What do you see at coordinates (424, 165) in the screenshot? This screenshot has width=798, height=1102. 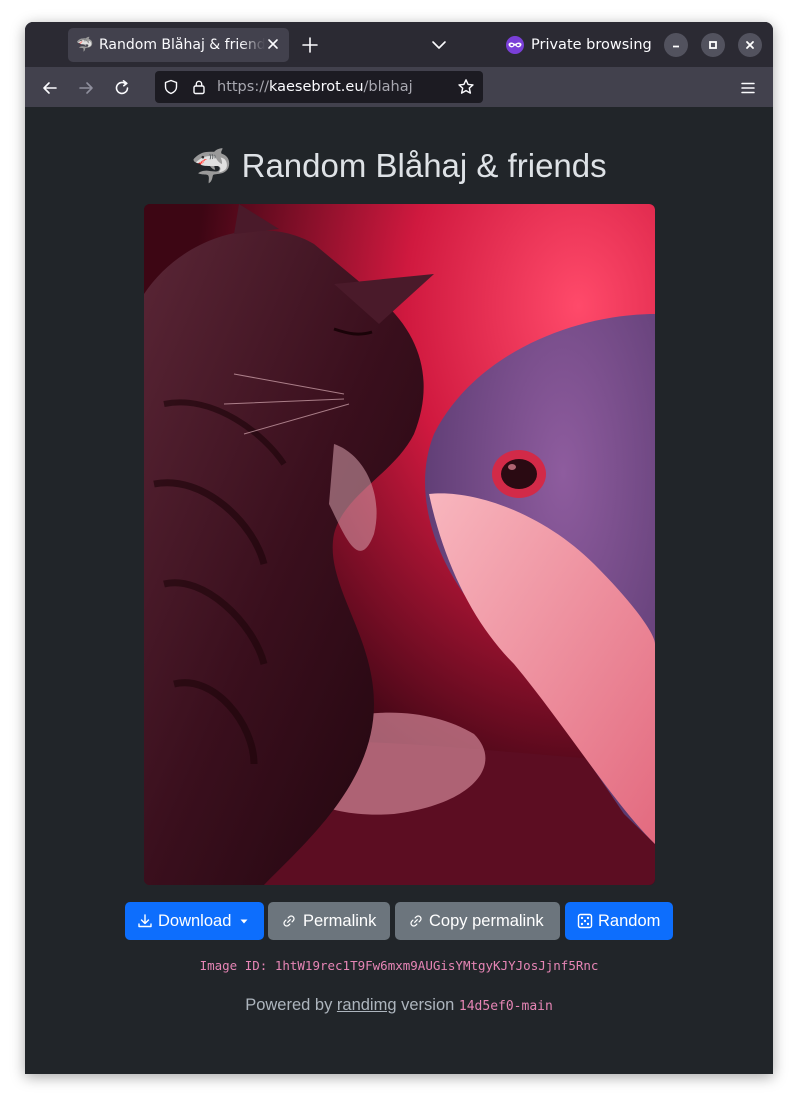 I see `page-title-text: Random Blåhaj & friends` at bounding box center [424, 165].